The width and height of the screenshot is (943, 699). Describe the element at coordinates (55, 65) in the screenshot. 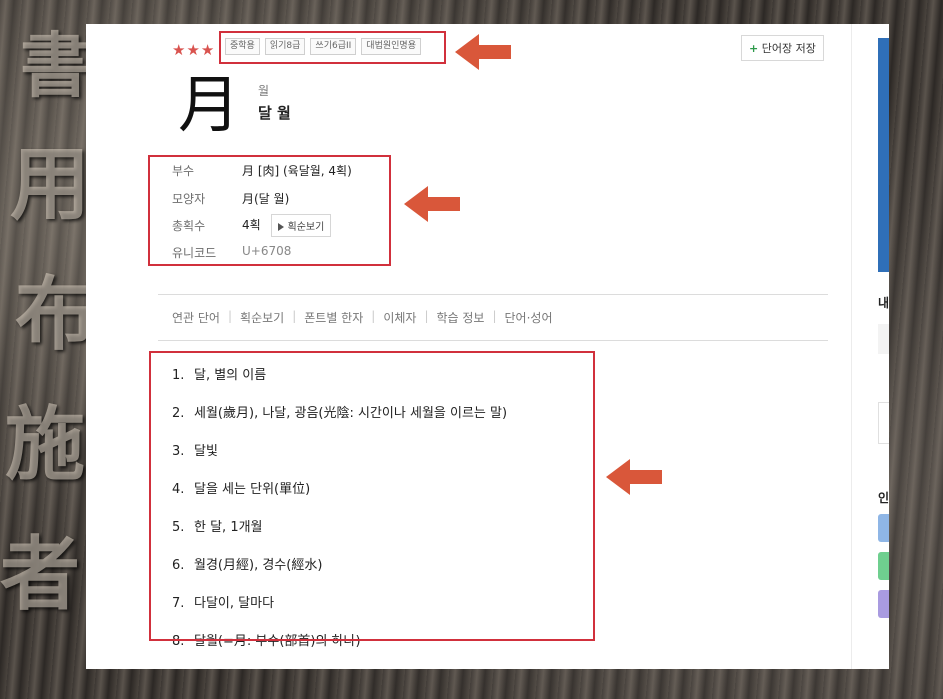

I see `bg-glyph: 書` at that location.